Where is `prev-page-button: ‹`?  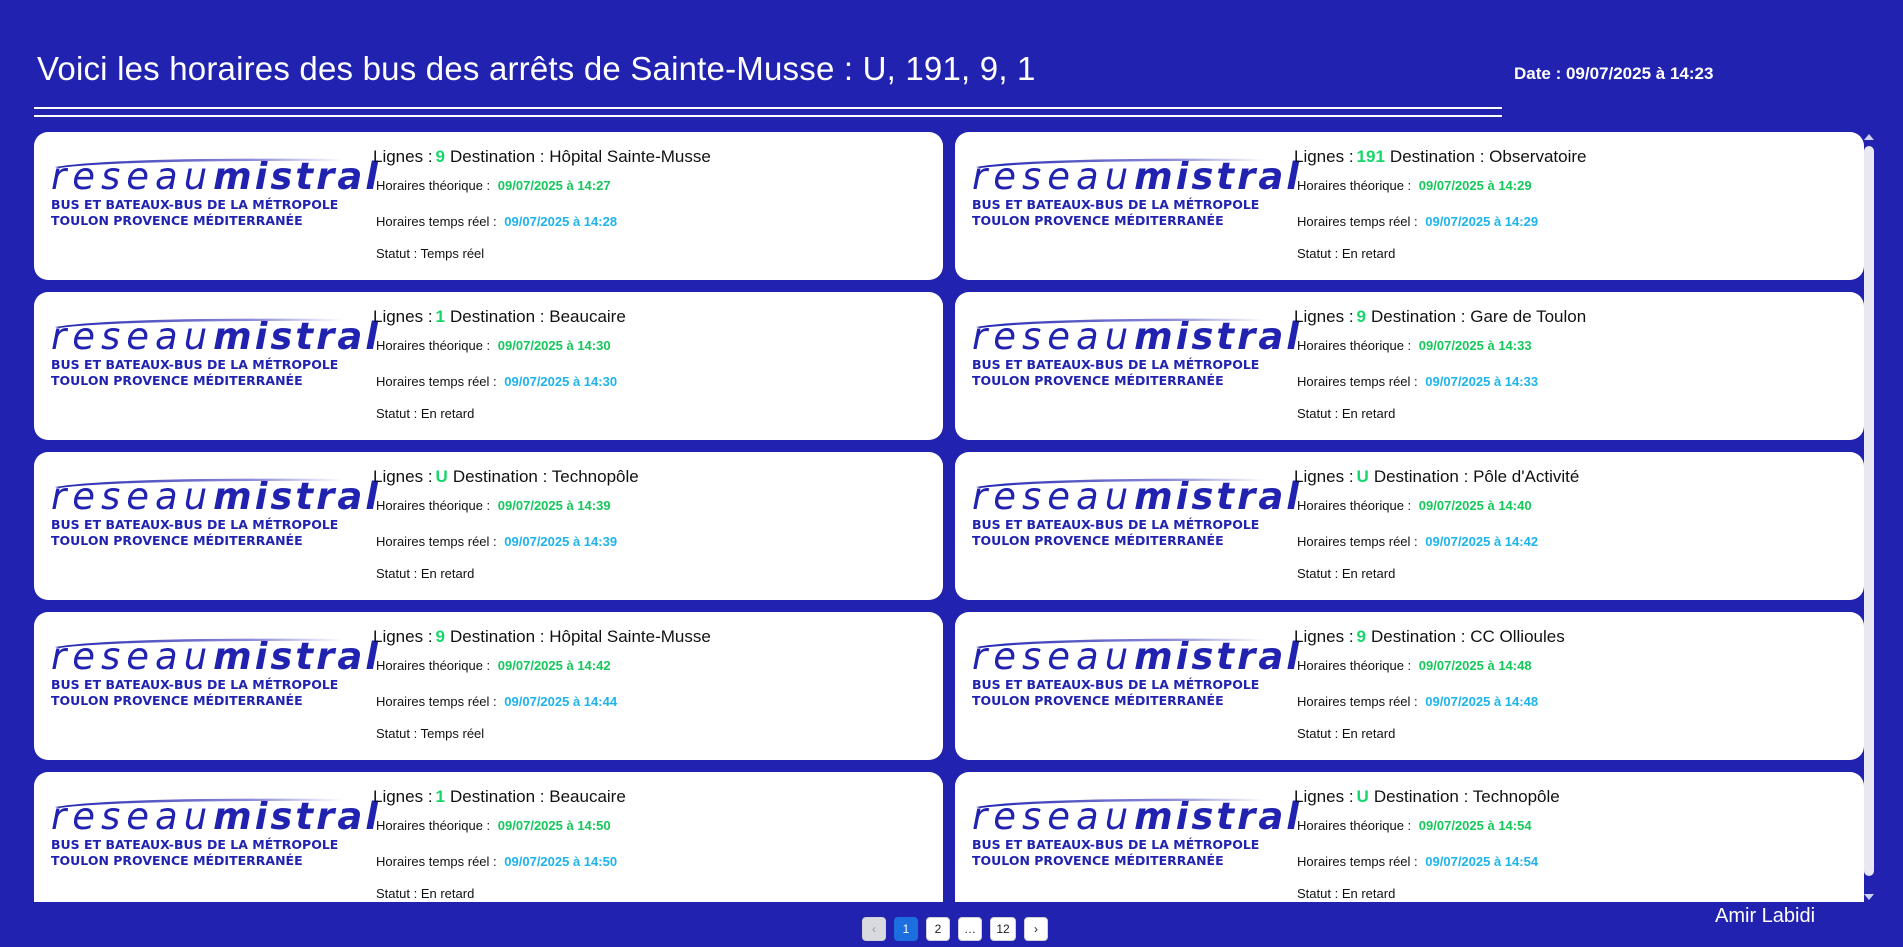 prev-page-button: ‹ is located at coordinates (874, 929).